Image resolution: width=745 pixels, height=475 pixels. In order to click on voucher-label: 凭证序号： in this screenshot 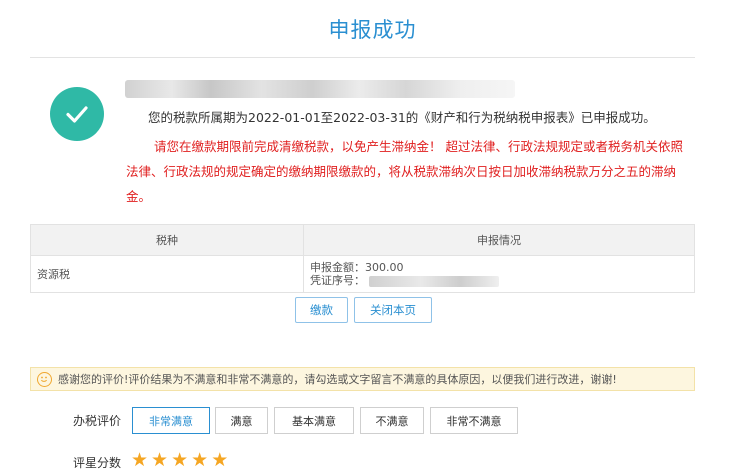, I will do `click(337, 280)`.